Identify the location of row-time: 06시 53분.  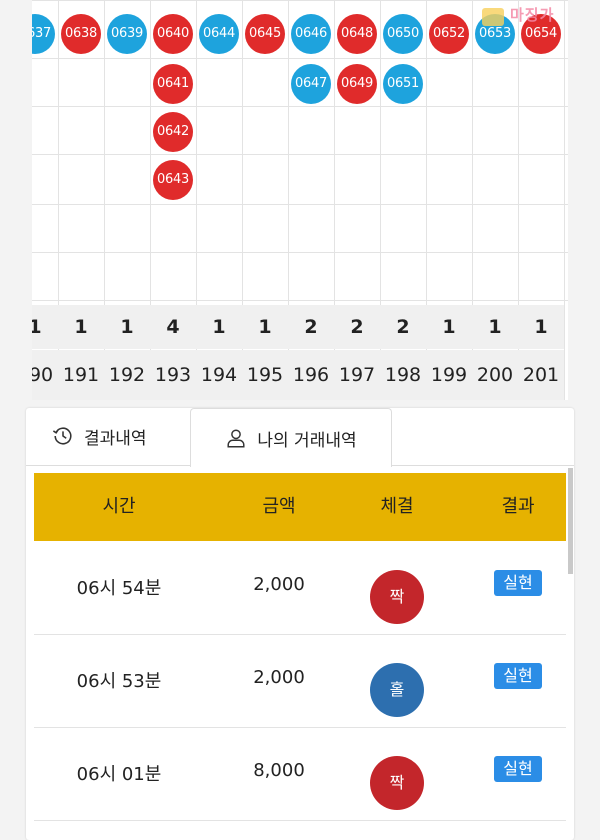
(119, 681).